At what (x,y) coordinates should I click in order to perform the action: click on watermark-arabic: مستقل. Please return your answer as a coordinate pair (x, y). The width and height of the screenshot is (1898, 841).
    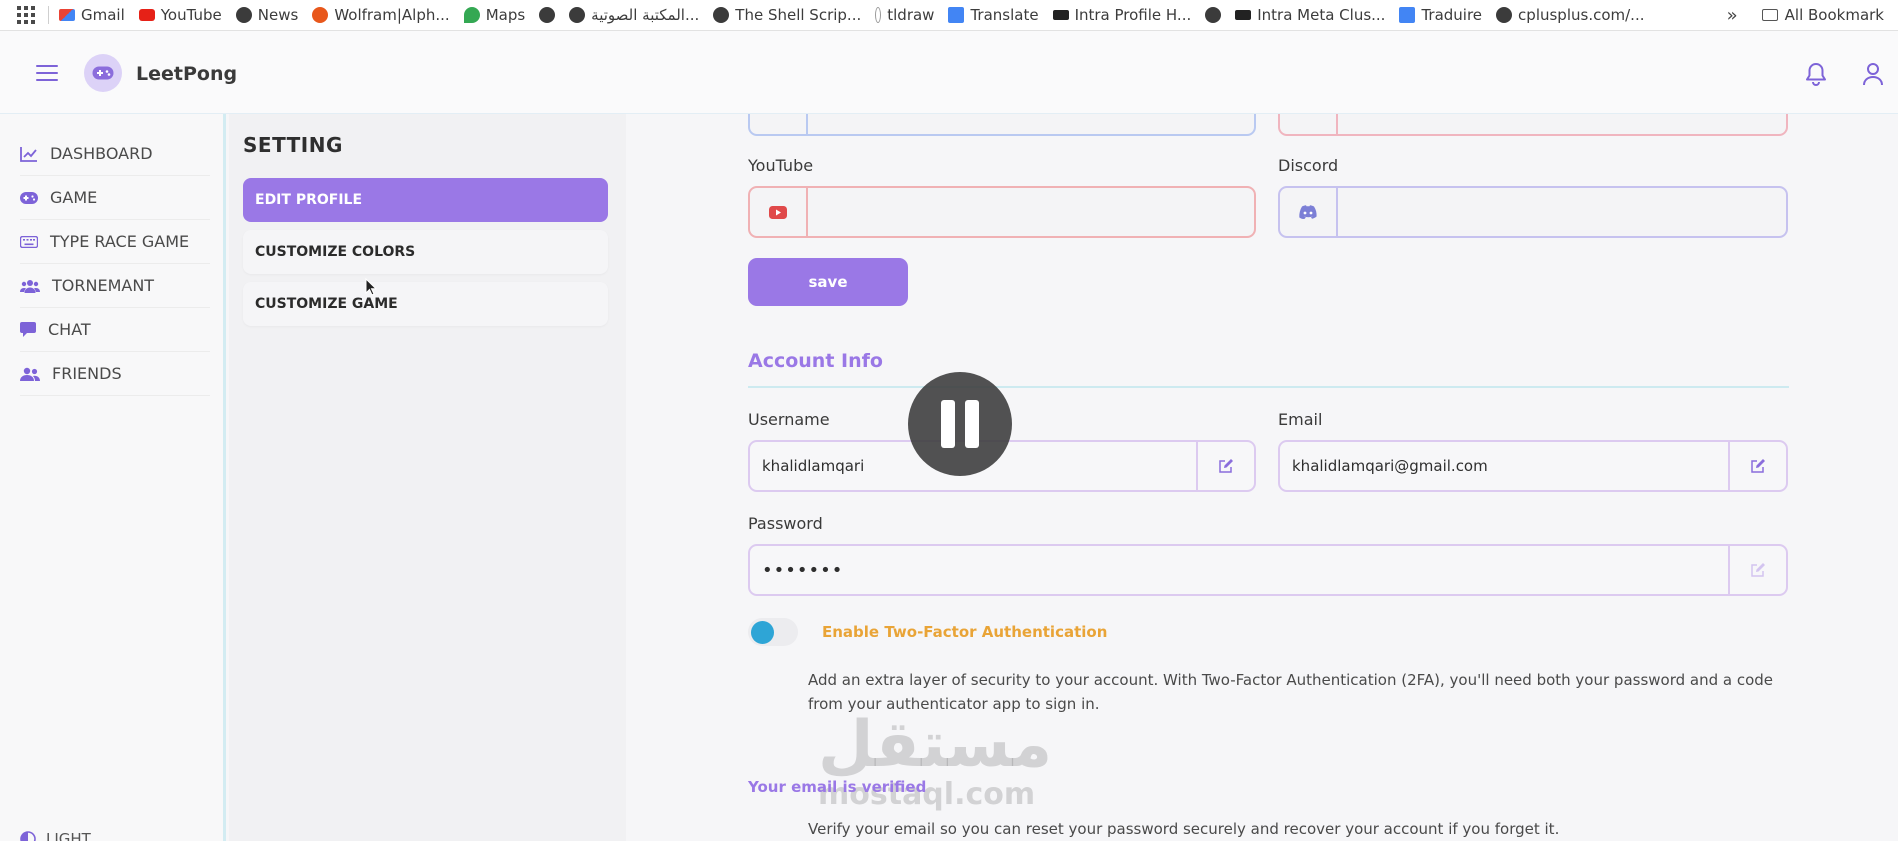
    Looking at the image, I should click on (935, 745).